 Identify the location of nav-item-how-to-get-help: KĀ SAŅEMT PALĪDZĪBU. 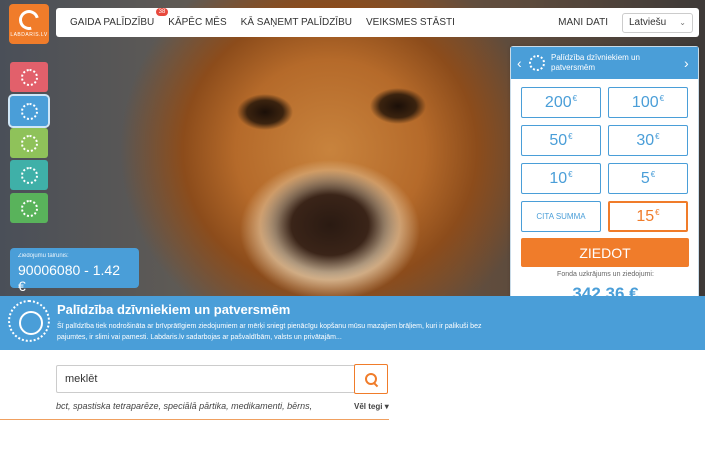
(296, 22).